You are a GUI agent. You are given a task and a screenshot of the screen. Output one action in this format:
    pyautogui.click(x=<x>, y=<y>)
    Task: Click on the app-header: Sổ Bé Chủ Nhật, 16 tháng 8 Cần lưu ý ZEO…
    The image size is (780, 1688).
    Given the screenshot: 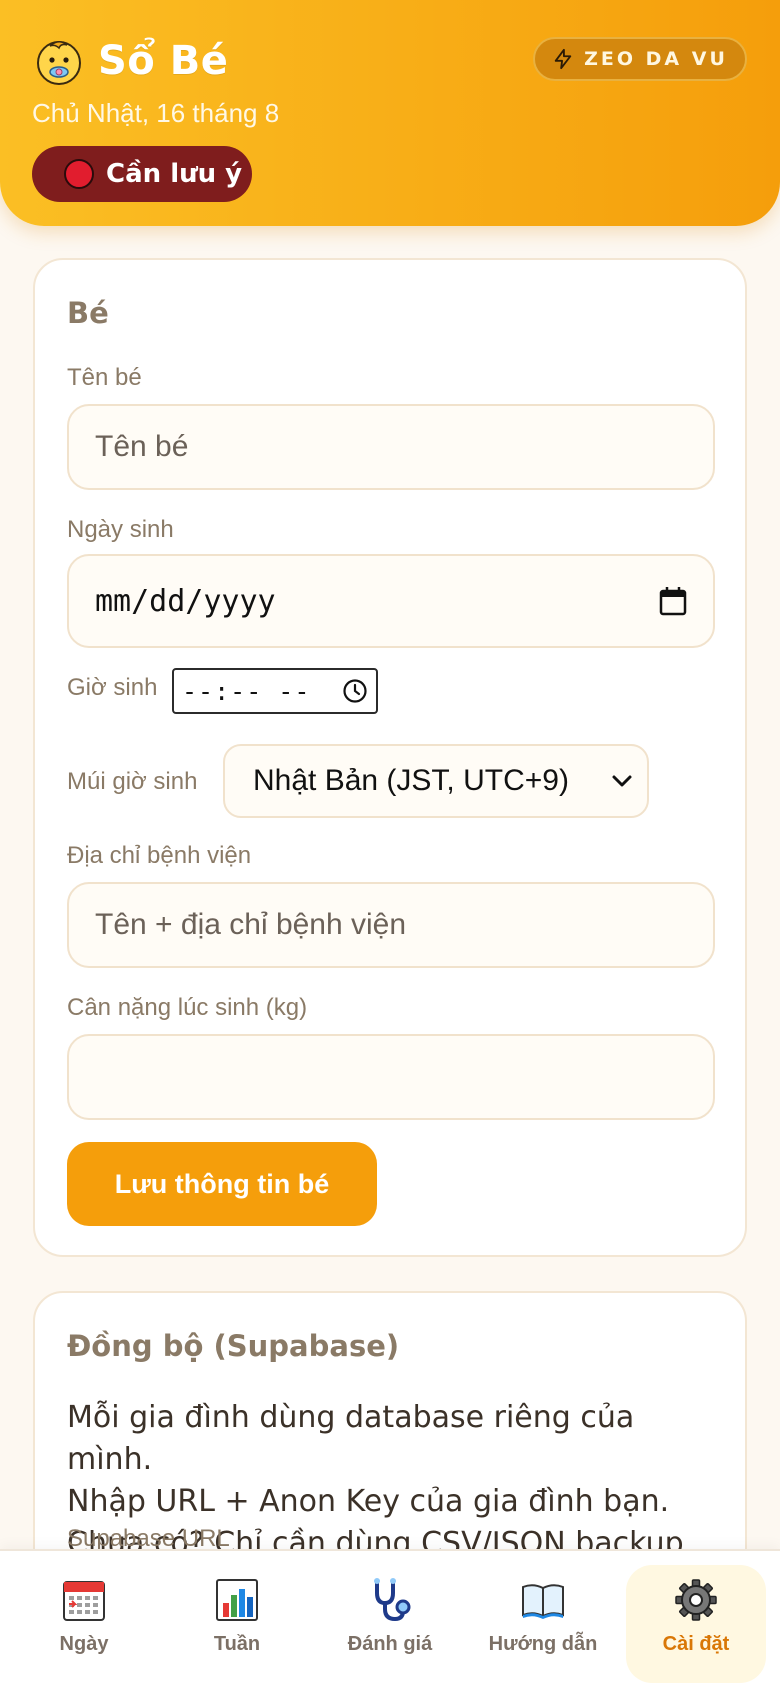 What is the action you would take?
    pyautogui.click(x=390, y=113)
    